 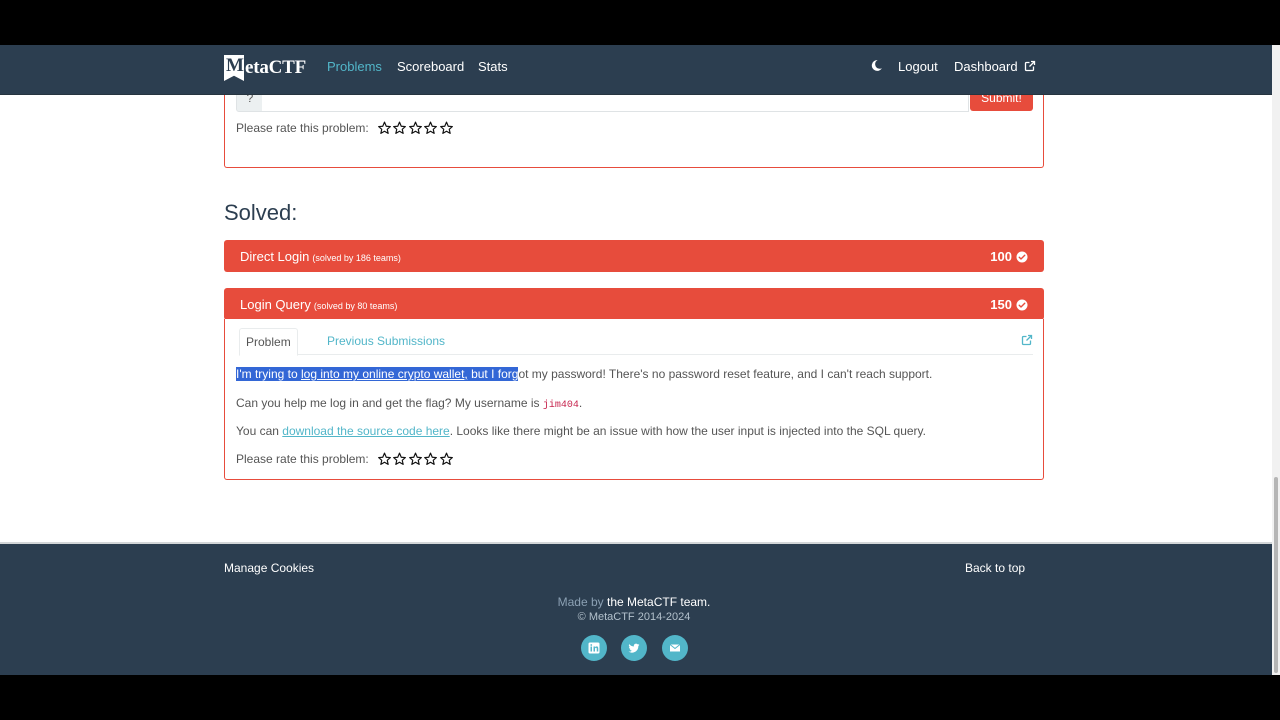 What do you see at coordinates (354, 66) in the screenshot?
I see `nav-problems: Problems` at bounding box center [354, 66].